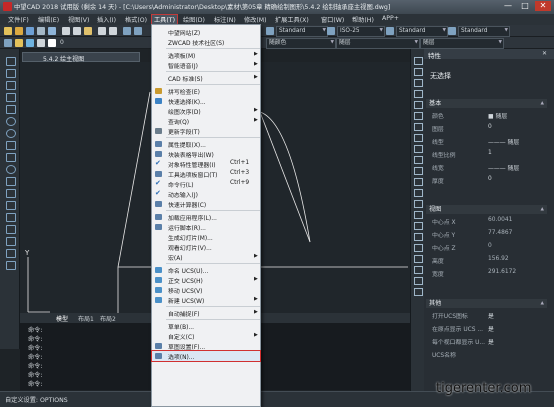 The image size is (554, 407). I want to click on menu-edit: 编辑(E), so click(48, 19).